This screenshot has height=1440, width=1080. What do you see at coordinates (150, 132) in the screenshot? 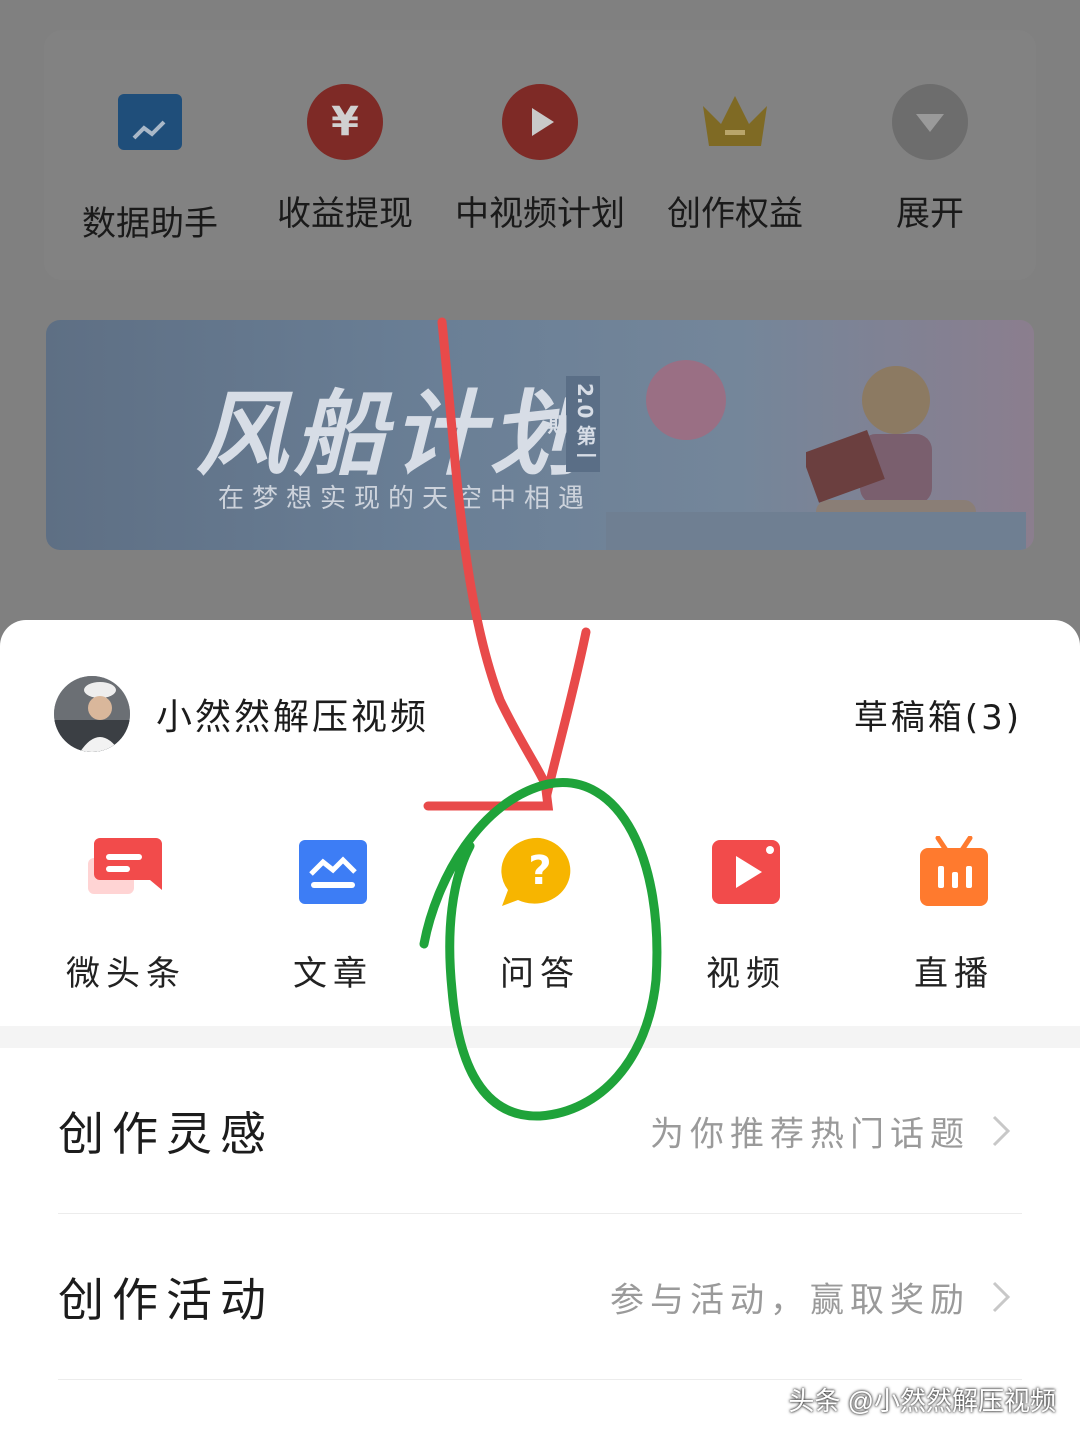
I see `chart-icon` at bounding box center [150, 132].